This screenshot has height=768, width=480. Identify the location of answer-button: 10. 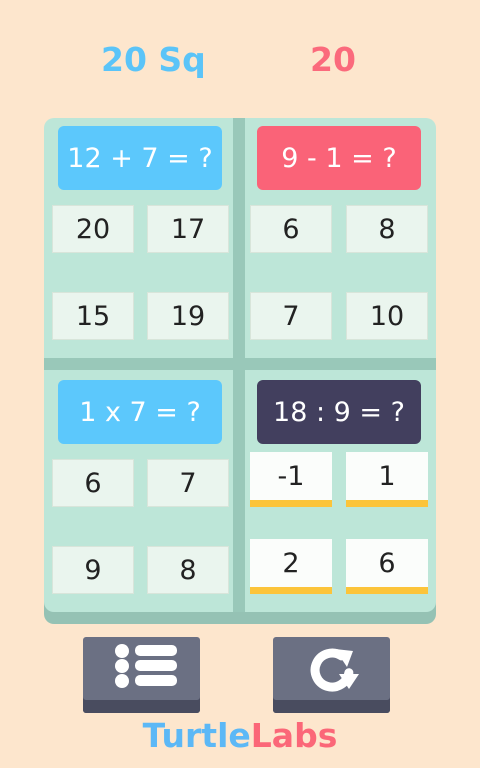
(387, 316).